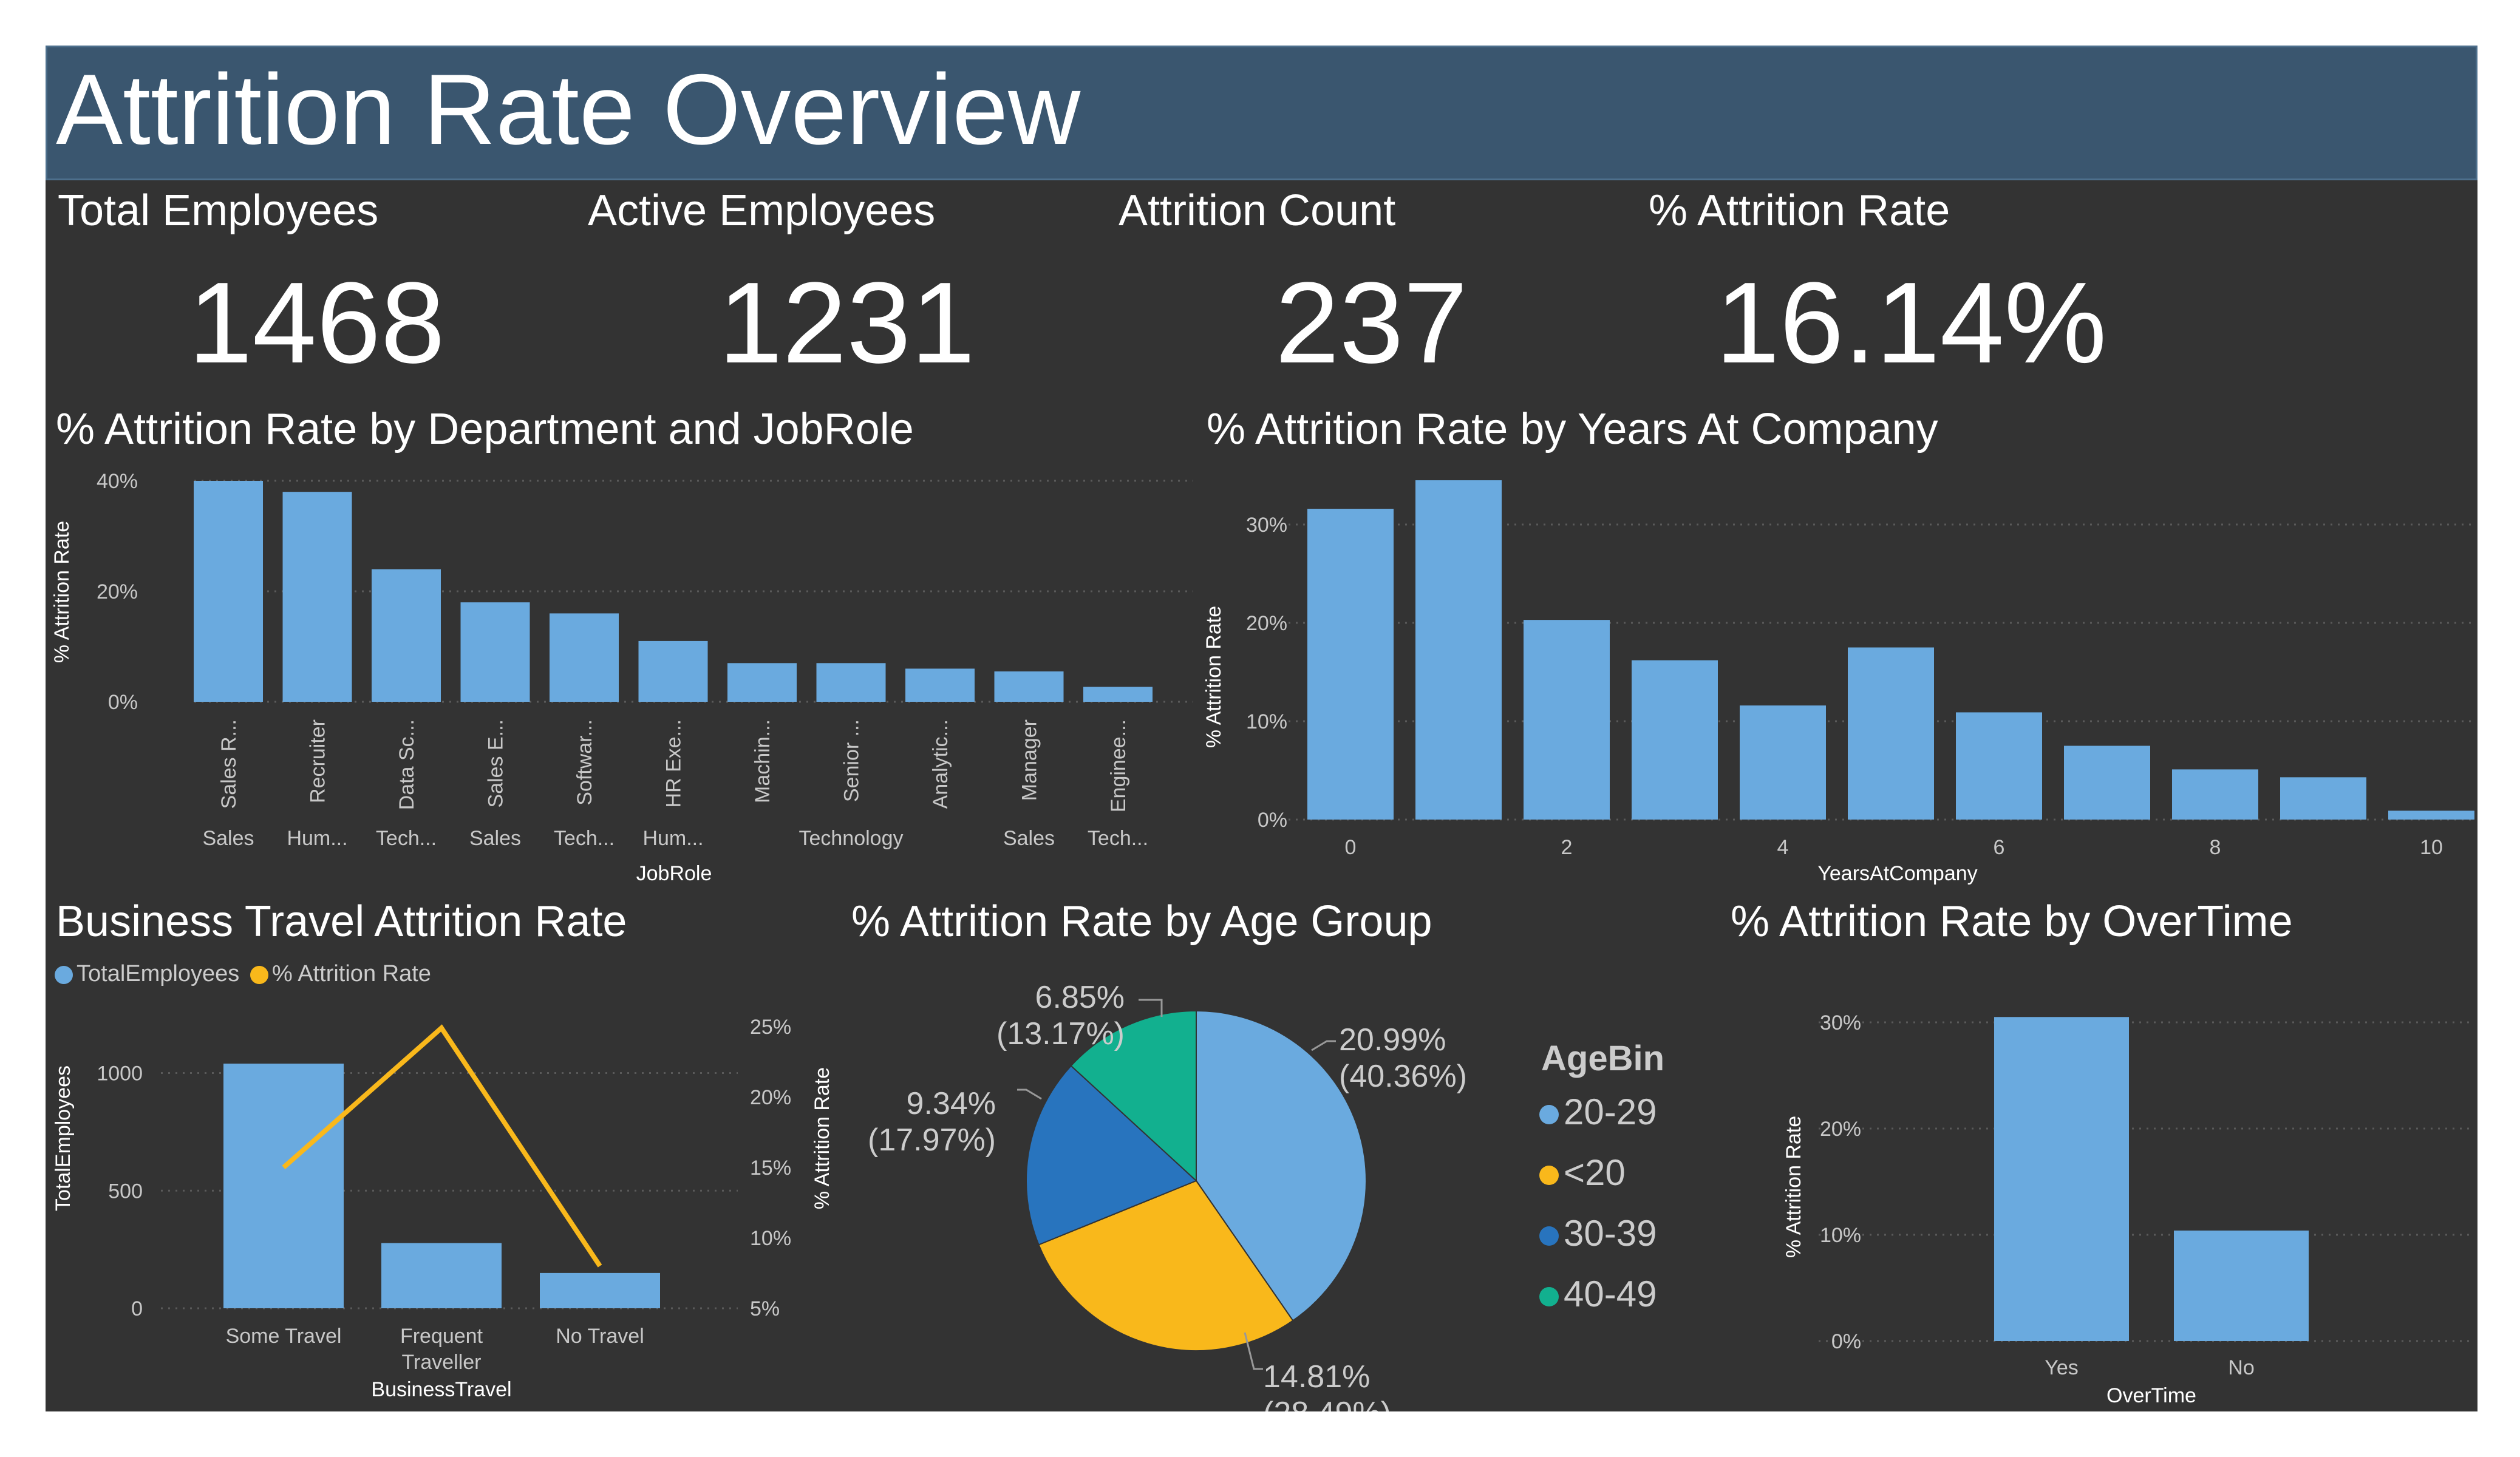  Describe the element at coordinates (1316, 1376) in the screenshot. I see `pie-label-pct: 14.81%` at that location.